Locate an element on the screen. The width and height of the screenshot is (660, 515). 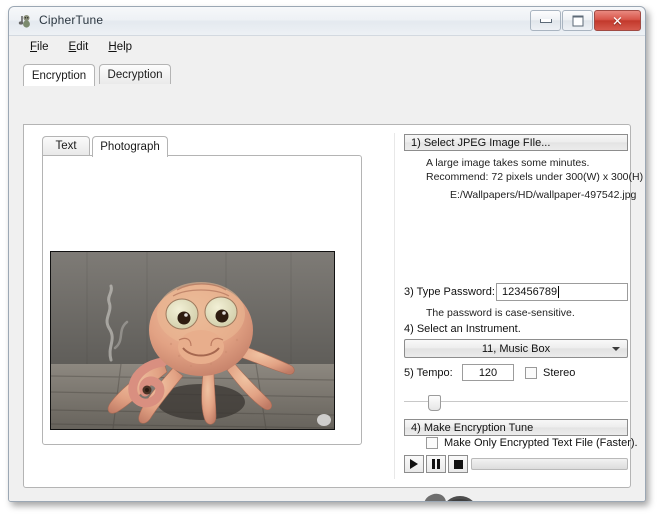
maximize-icon is located at coordinates (577, 20).